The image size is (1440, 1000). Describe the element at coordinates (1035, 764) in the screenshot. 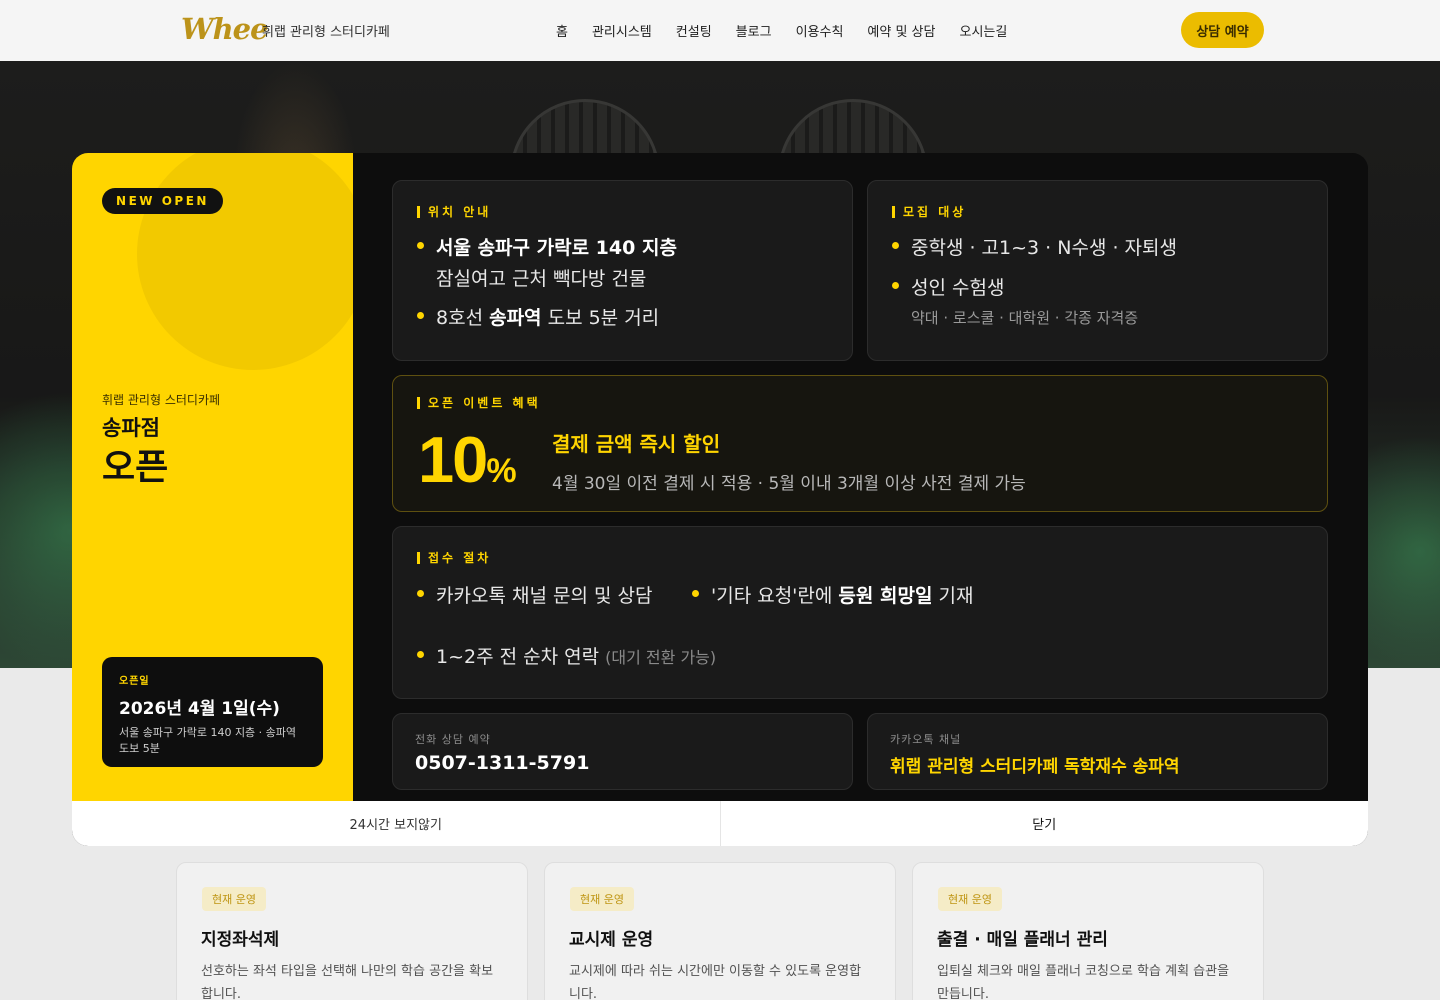

I see `kakao-channel-link: 휘랩 관리형 스터디카페 독학재수 송파역` at that location.